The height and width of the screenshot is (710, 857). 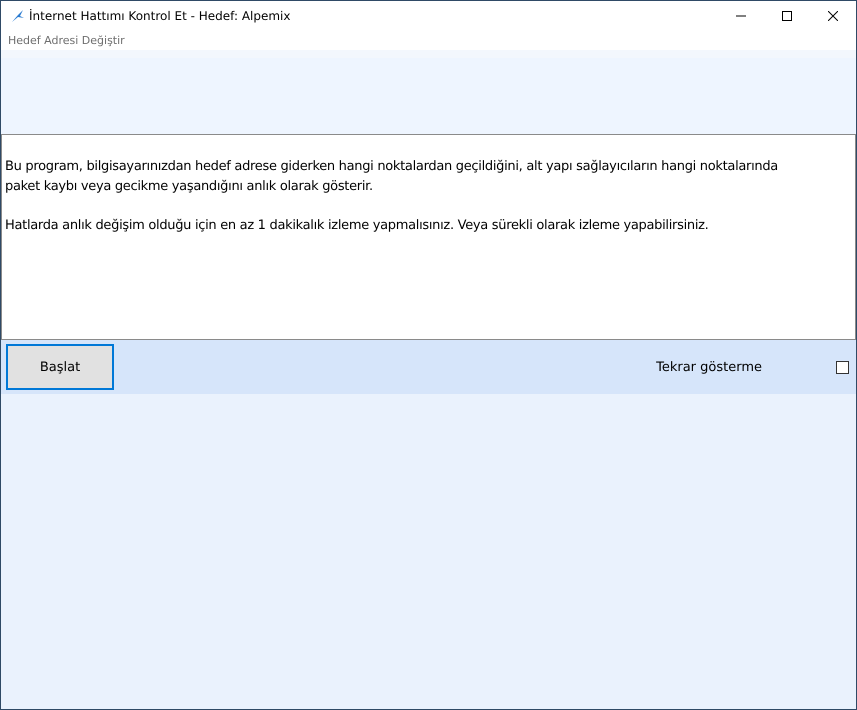 What do you see at coordinates (18, 16) in the screenshot?
I see `app-icon` at bounding box center [18, 16].